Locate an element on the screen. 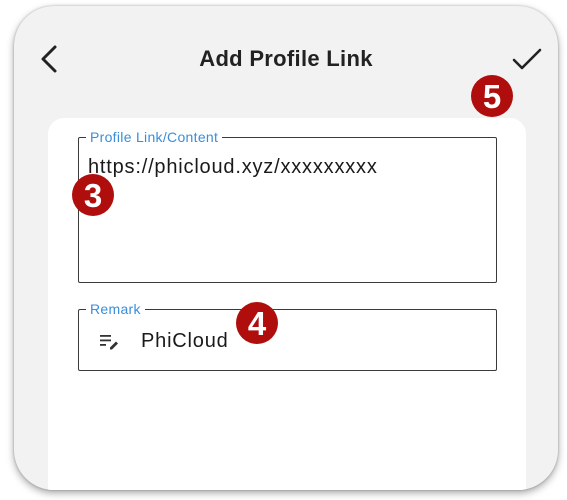 The image size is (567, 500). page-title: Add Profile Link is located at coordinates (286, 58).